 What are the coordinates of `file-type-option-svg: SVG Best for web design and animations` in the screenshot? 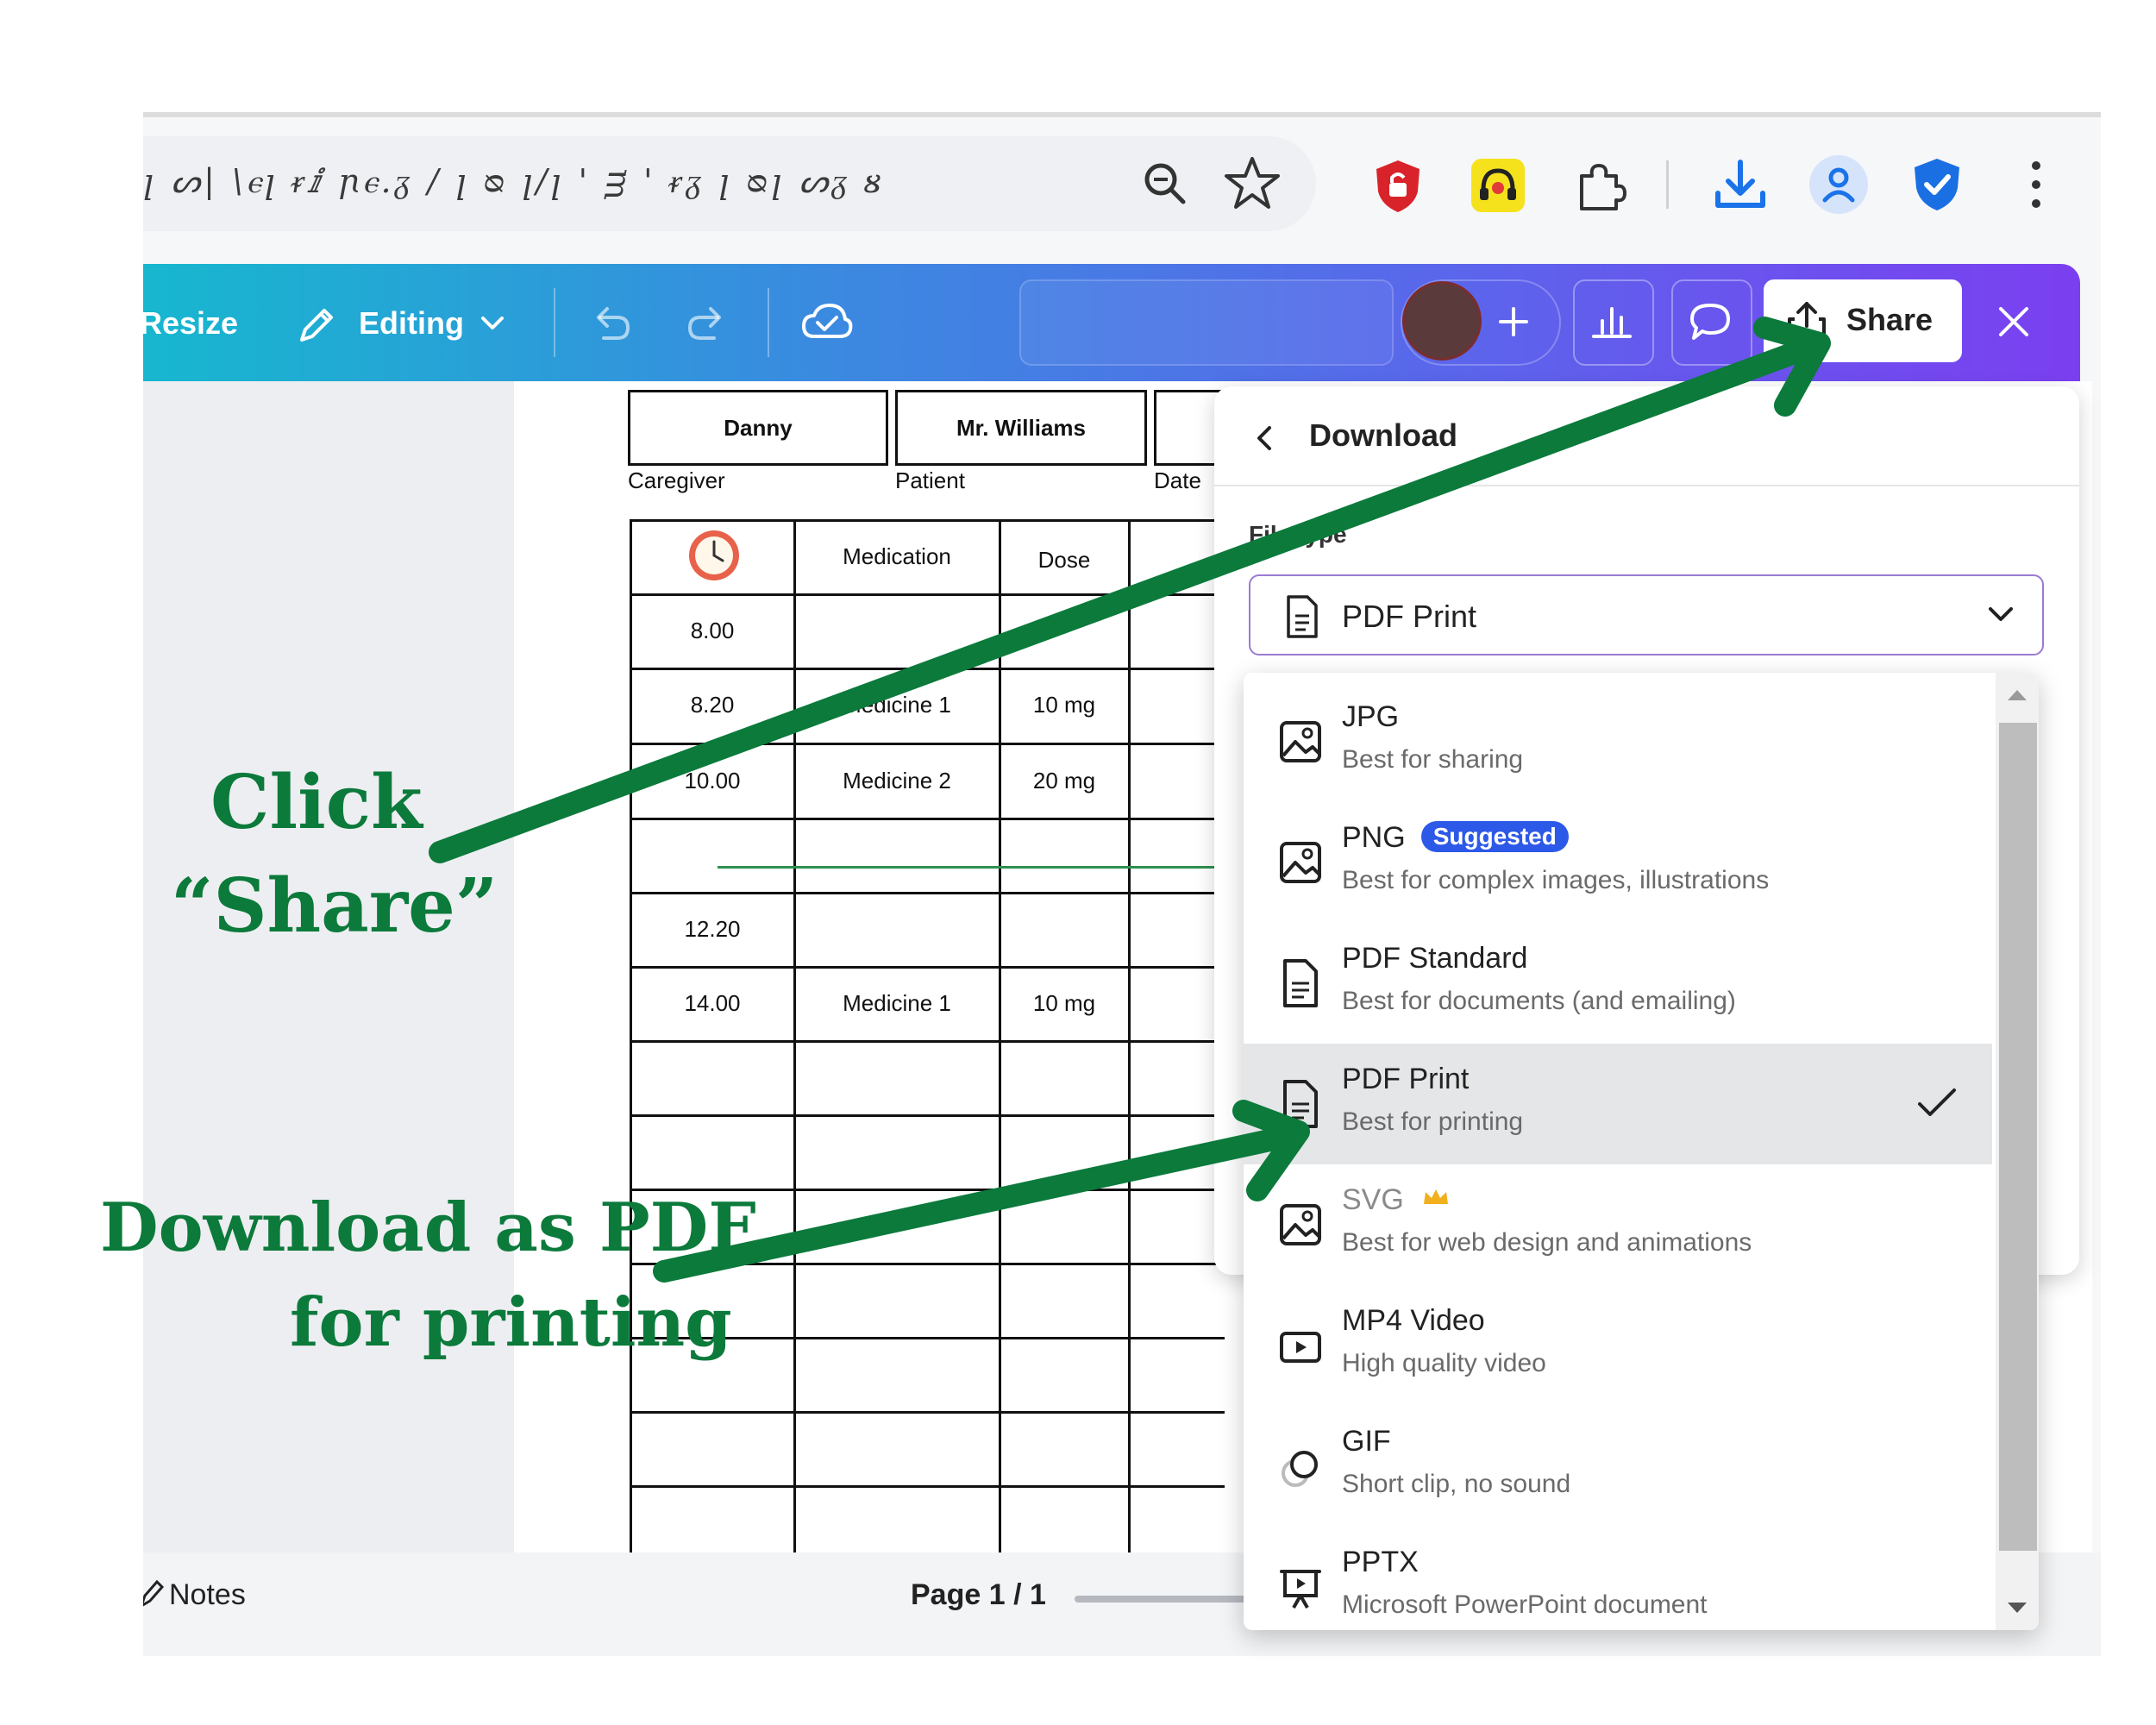 It's located at (1618, 1224).